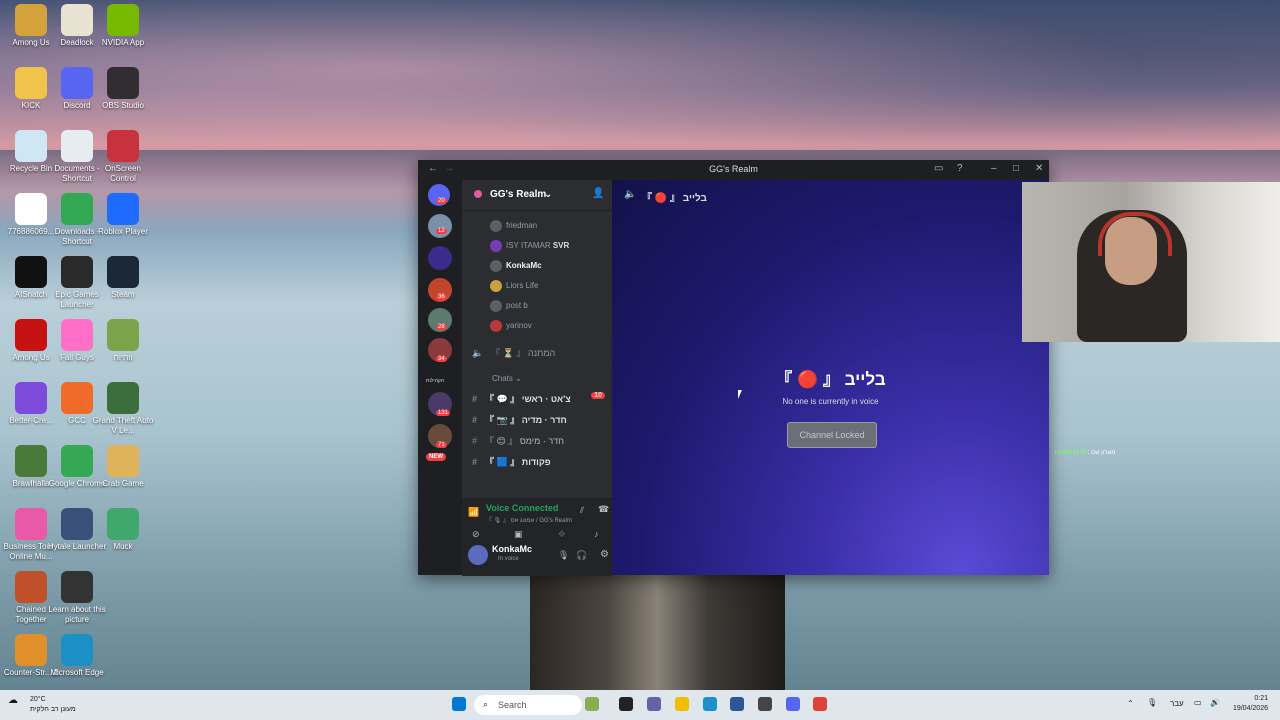  What do you see at coordinates (514, 286) in the screenshot?
I see `voice-member: Liors Life` at bounding box center [514, 286].